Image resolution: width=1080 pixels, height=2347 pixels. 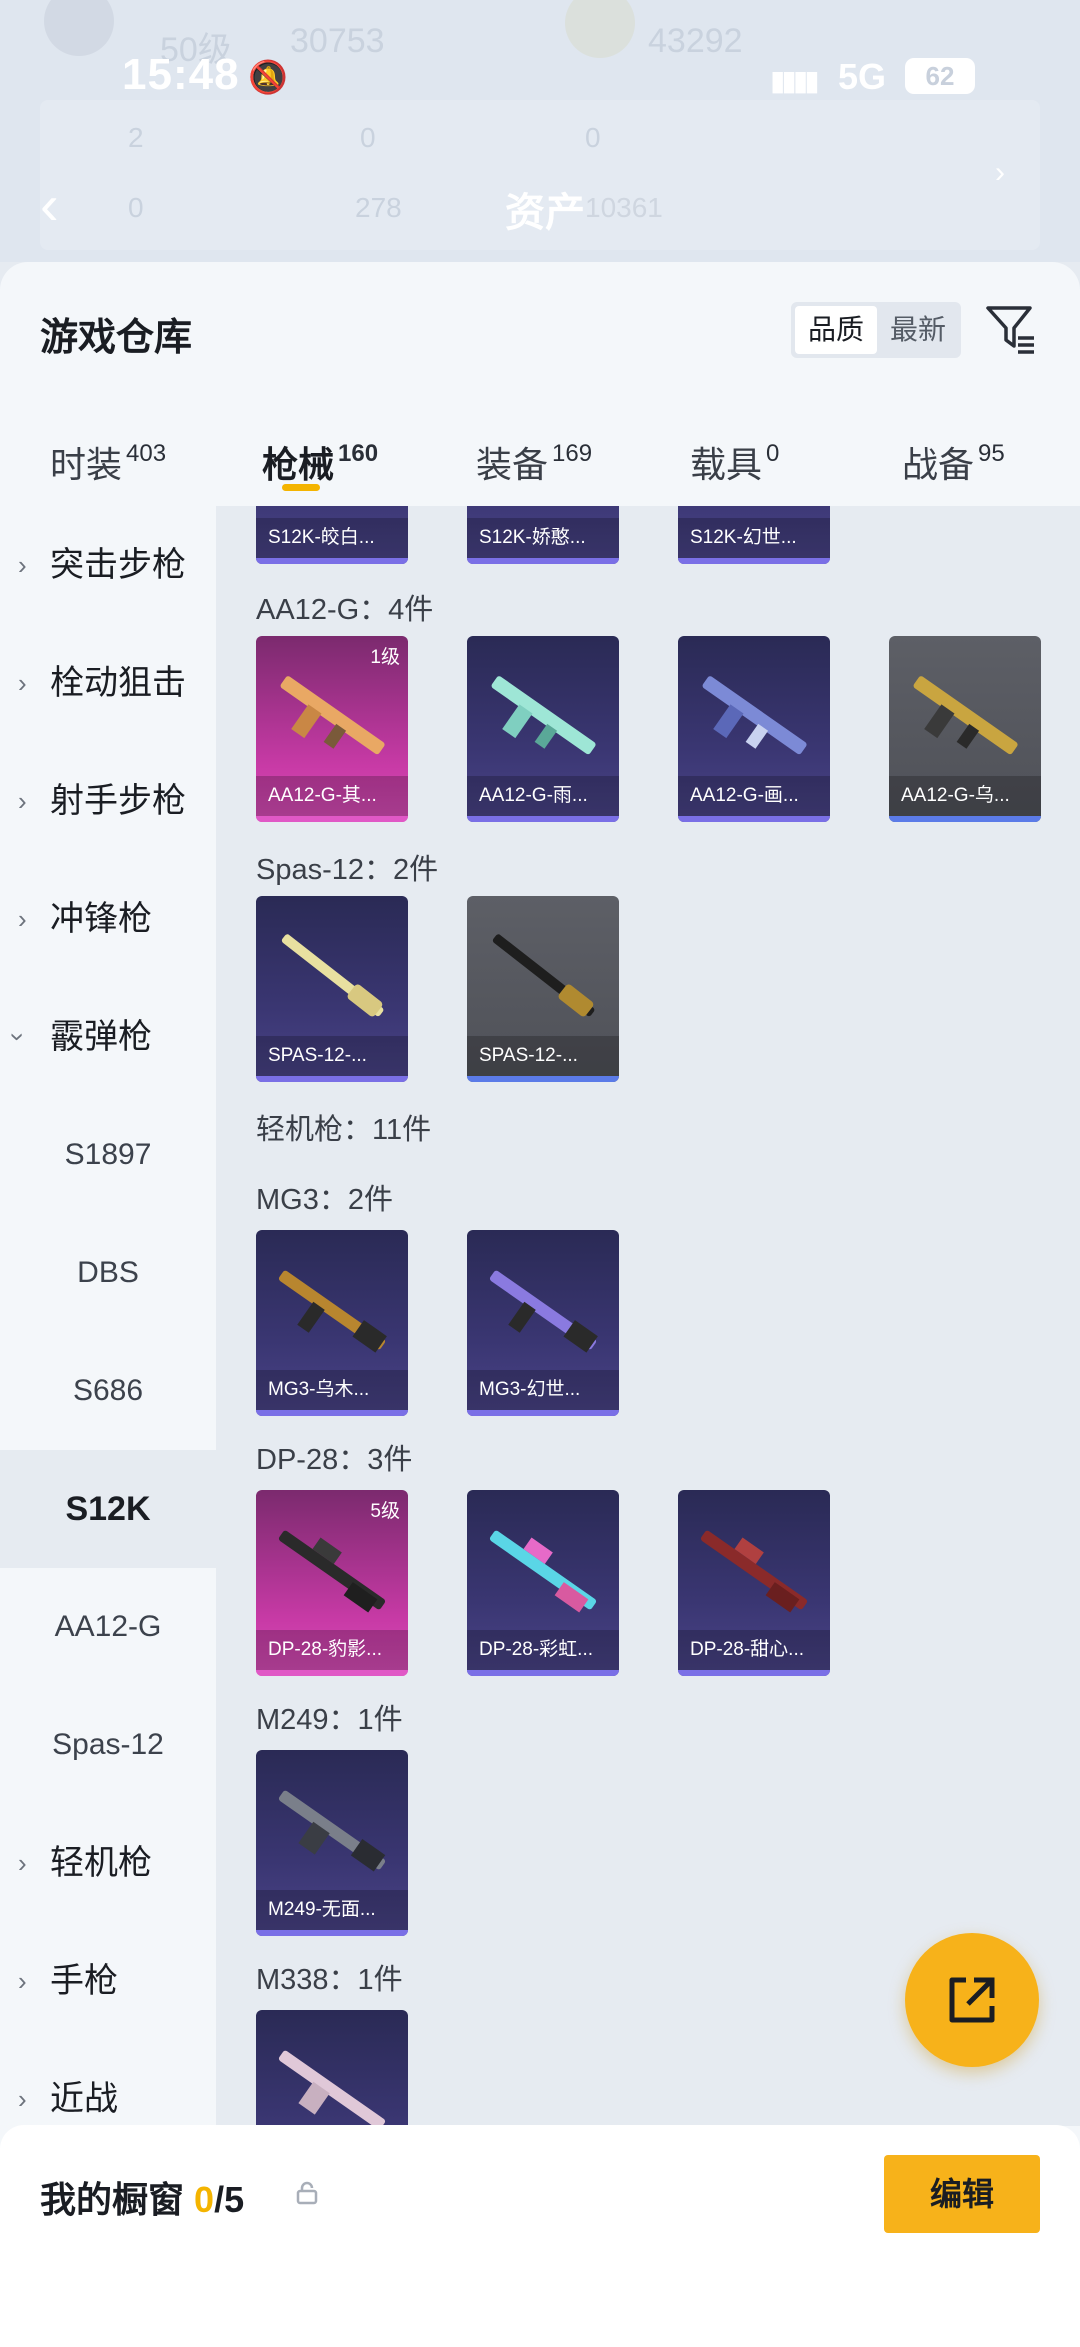 What do you see at coordinates (108, 565) in the screenshot?
I see `sidebar-item-assault-rifle: › 突击步枪` at bounding box center [108, 565].